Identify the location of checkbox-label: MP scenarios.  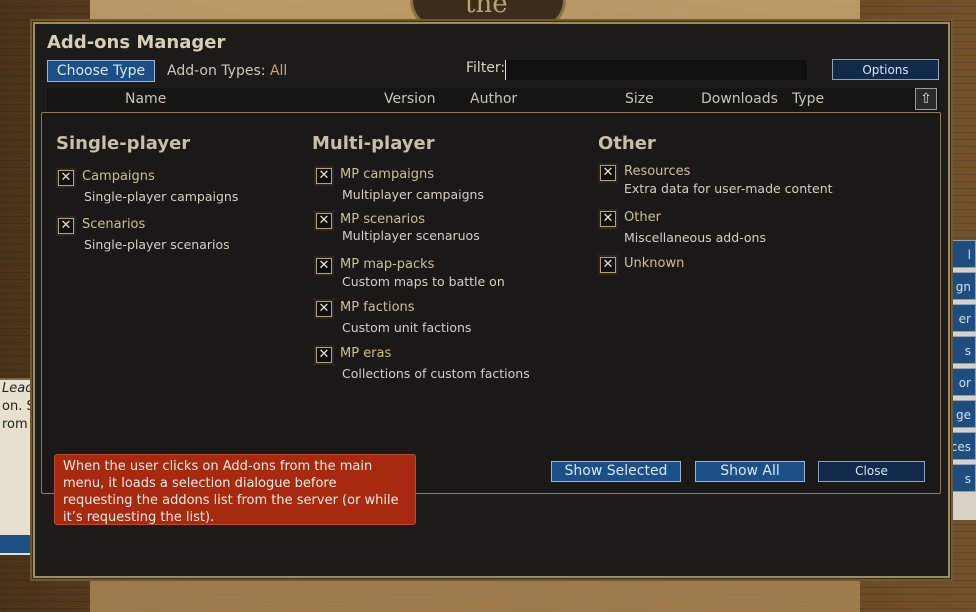
(382, 219).